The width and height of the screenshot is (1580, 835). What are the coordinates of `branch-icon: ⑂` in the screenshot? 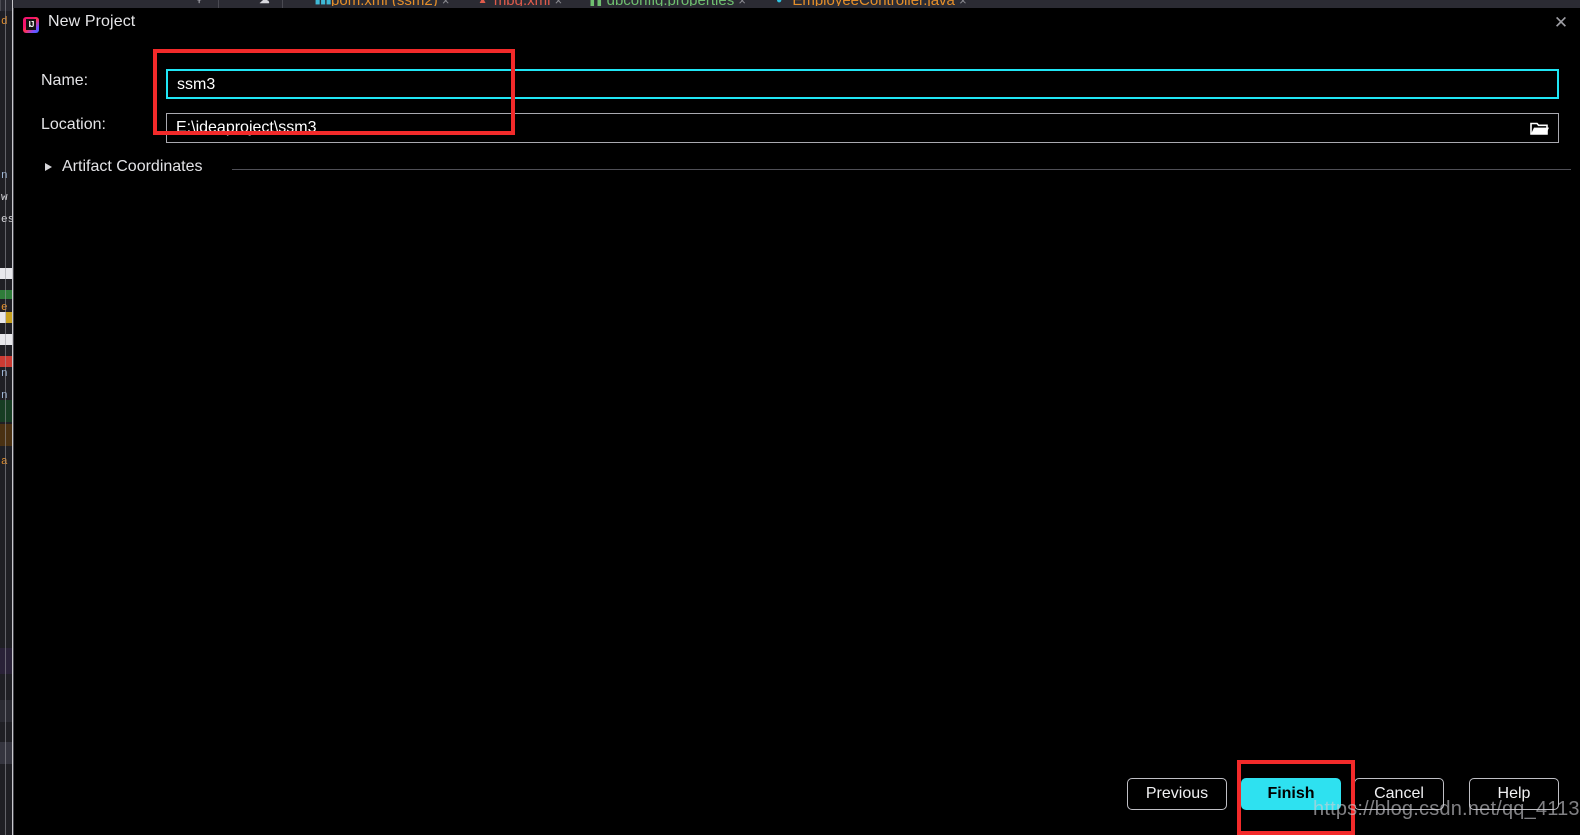 It's located at (199, 3).